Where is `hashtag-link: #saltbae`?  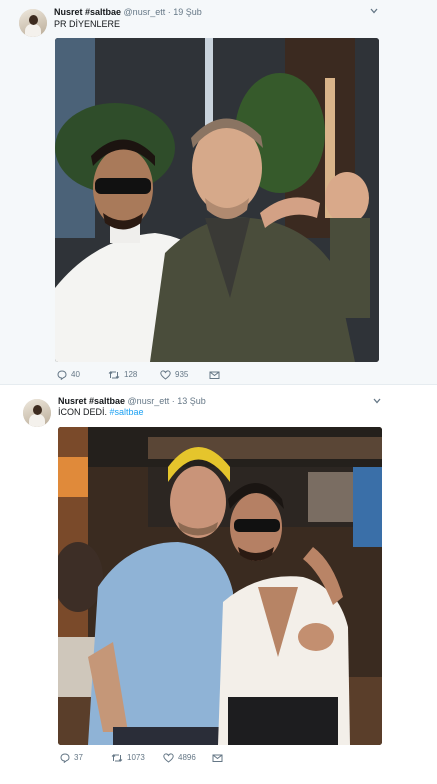 hashtag-link: #saltbae is located at coordinates (127, 412).